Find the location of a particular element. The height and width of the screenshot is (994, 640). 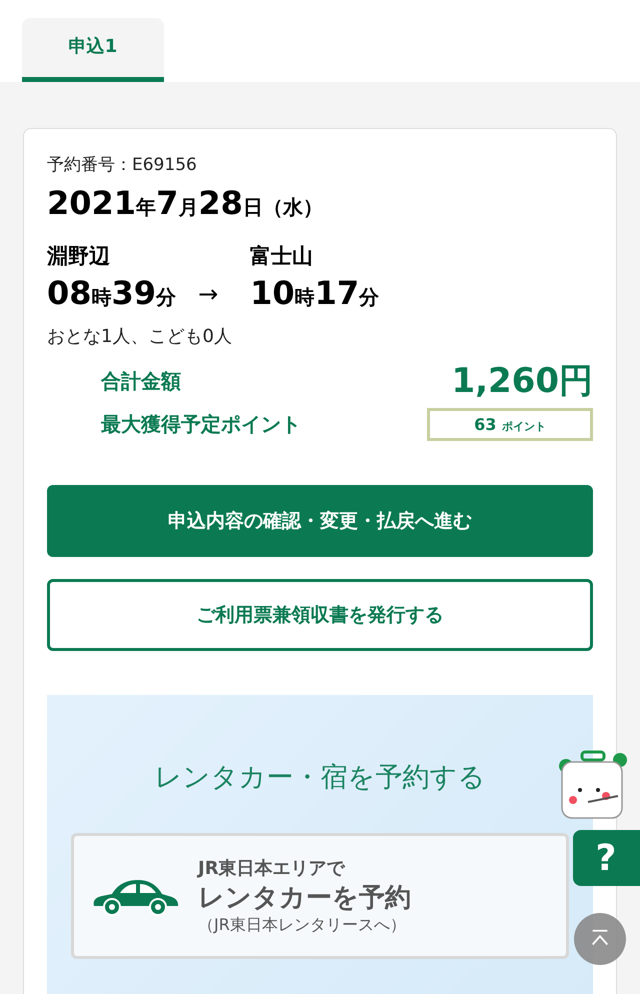

rental-car-card: JR東日本エリアで レンタカーを予約 （JR東日本レンタリースへ） is located at coordinates (320, 896).